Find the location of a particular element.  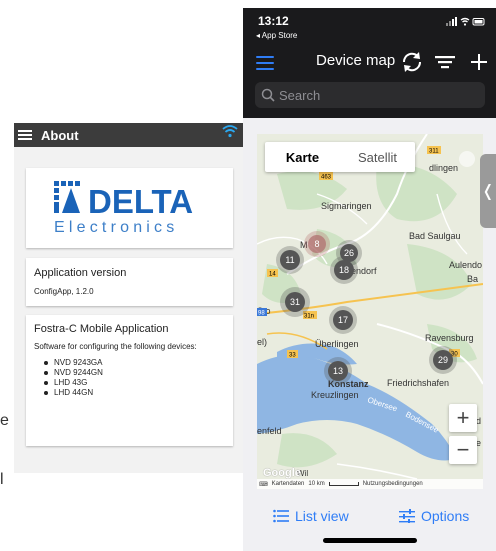

page-title: Device map is located at coordinates (356, 60).